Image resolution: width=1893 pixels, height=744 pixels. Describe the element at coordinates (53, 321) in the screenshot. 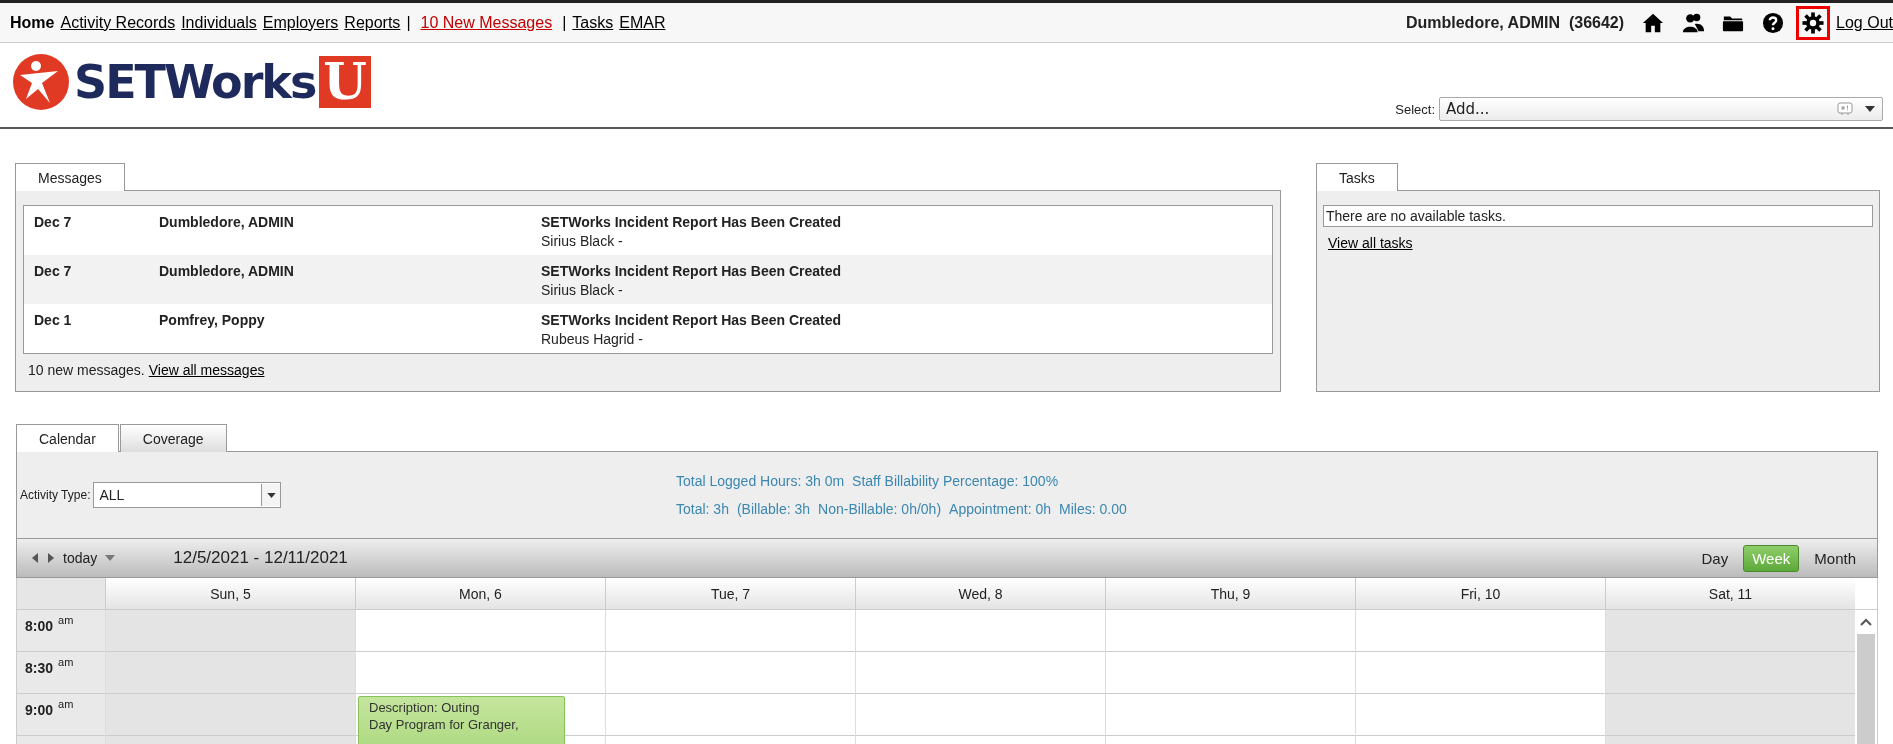

I see `message-date: Dec 1` at that location.